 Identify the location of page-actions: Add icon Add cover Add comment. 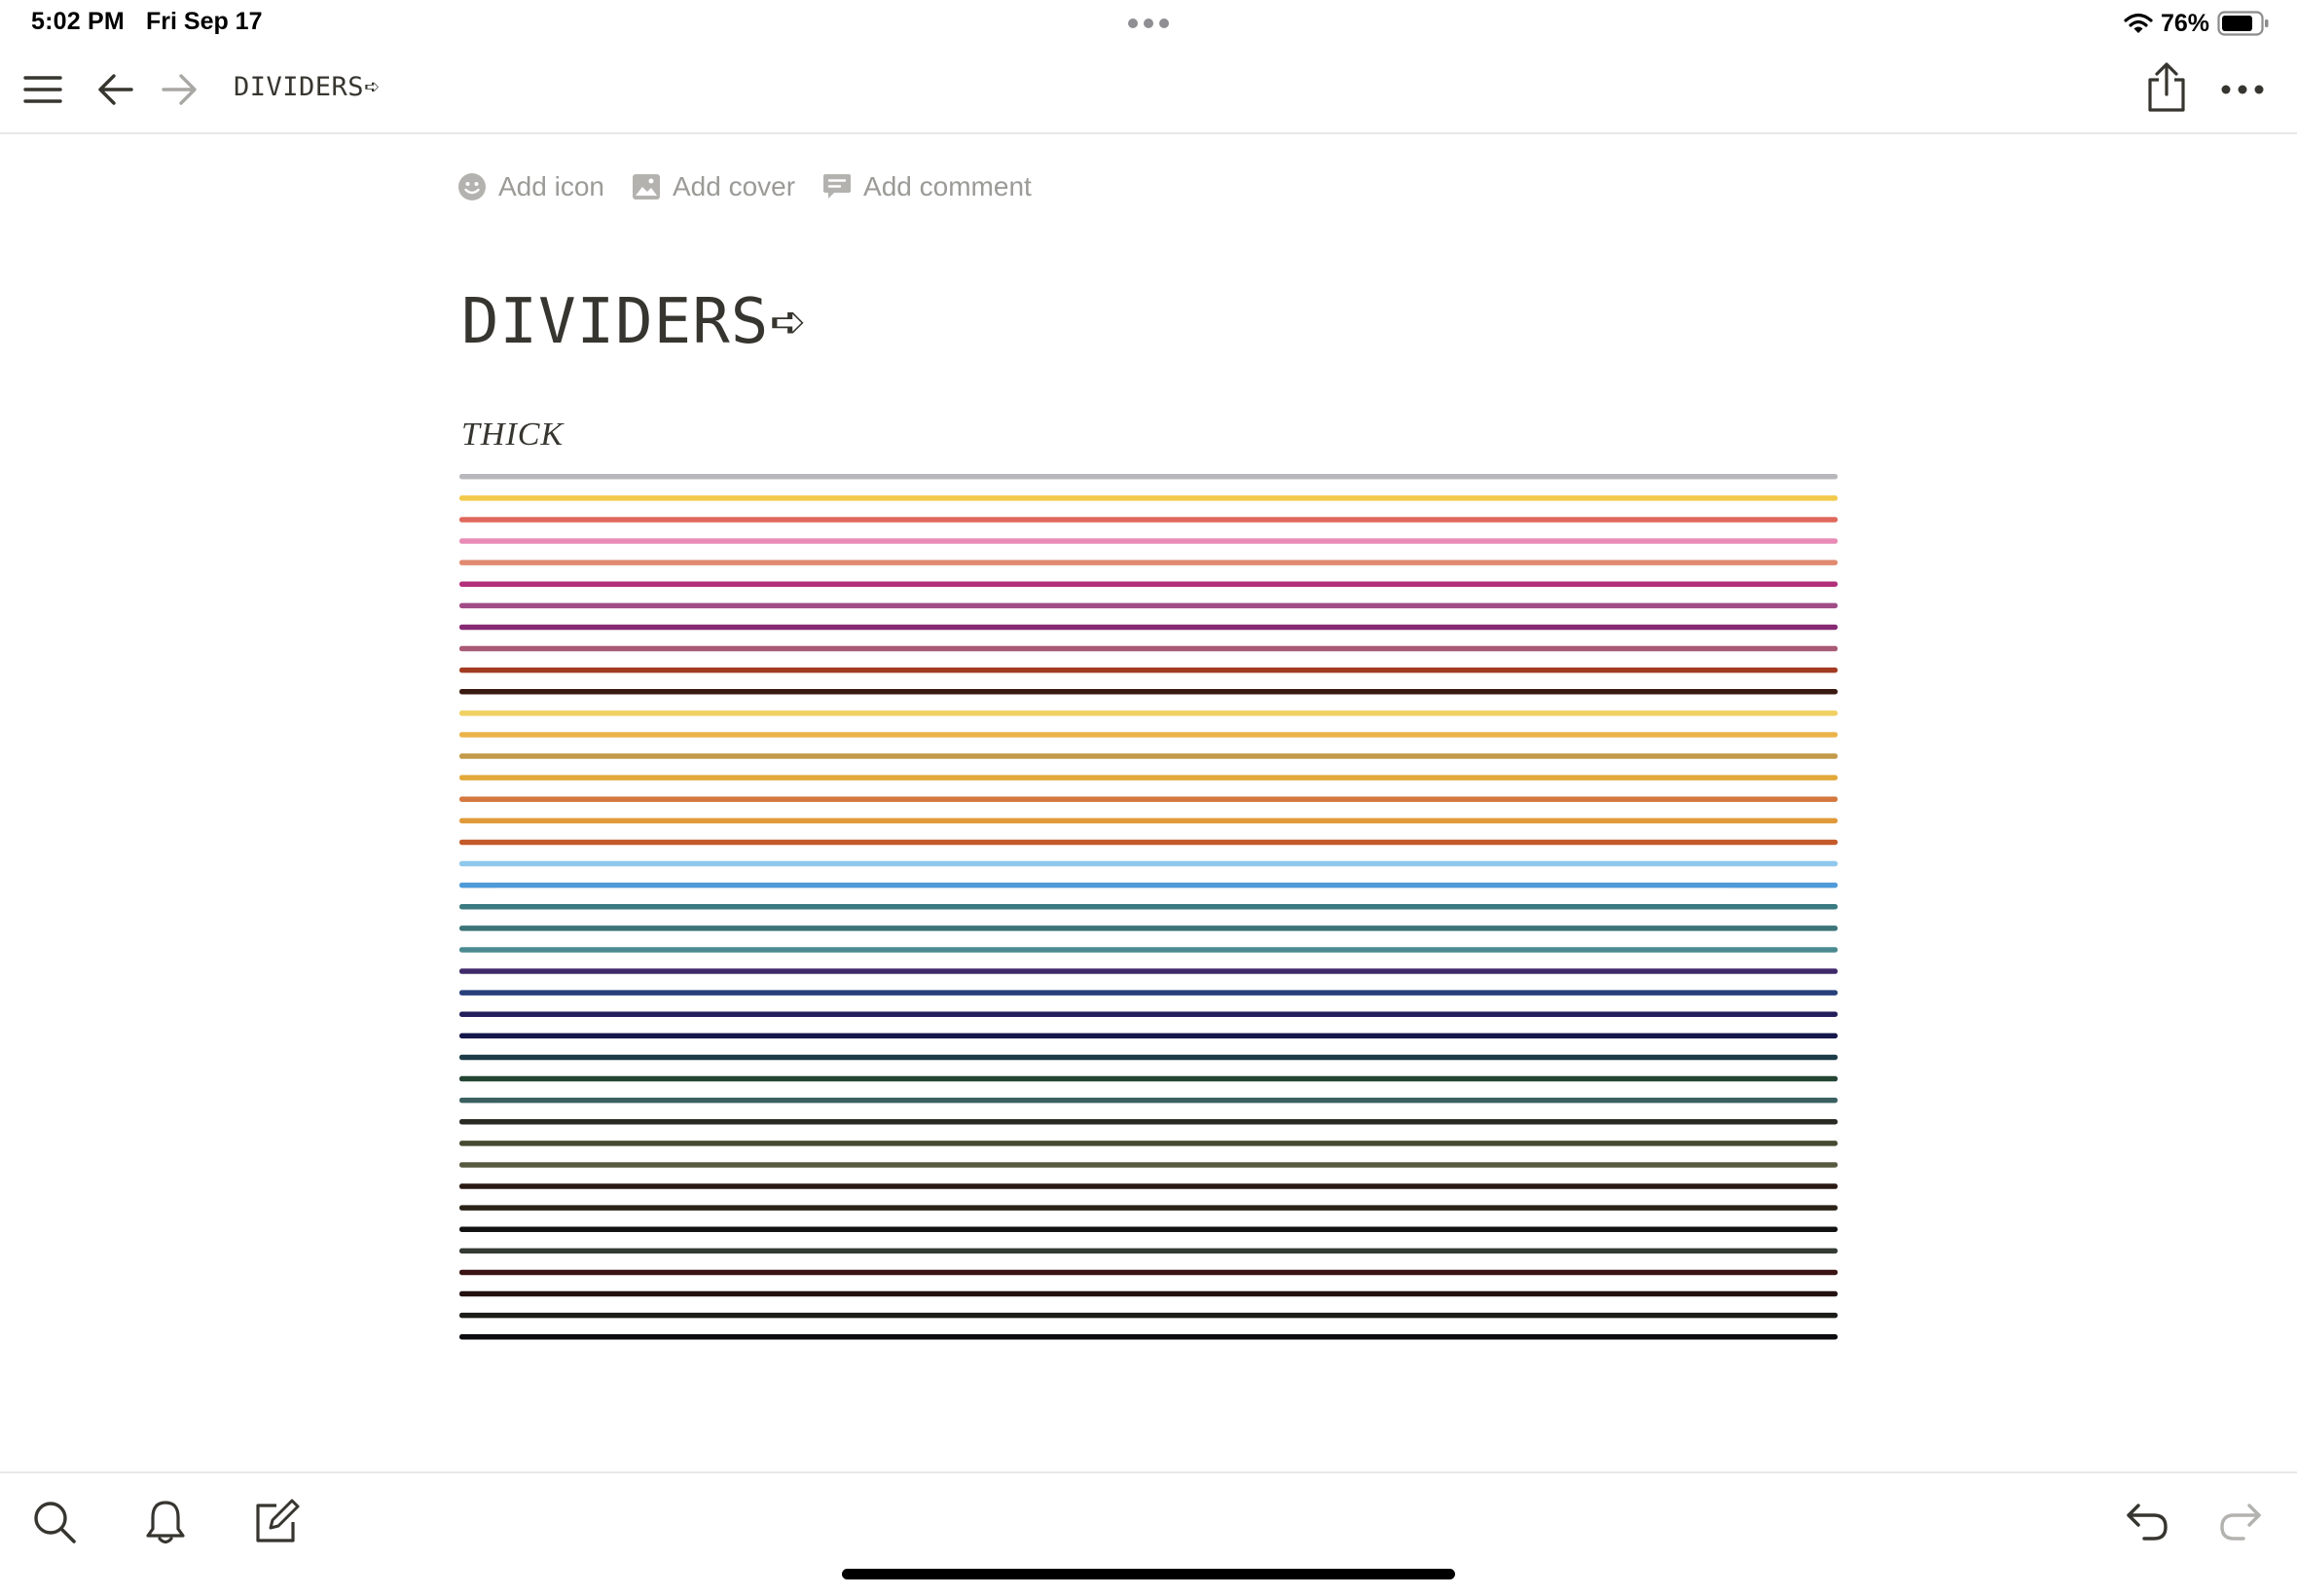
(758, 186).